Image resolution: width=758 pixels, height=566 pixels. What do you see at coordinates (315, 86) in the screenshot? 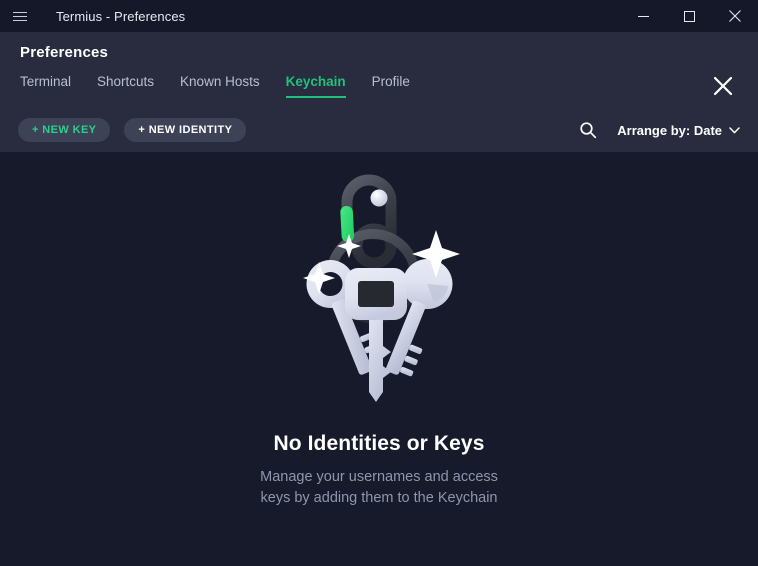
I see `tab-keychain: Keychain` at bounding box center [315, 86].